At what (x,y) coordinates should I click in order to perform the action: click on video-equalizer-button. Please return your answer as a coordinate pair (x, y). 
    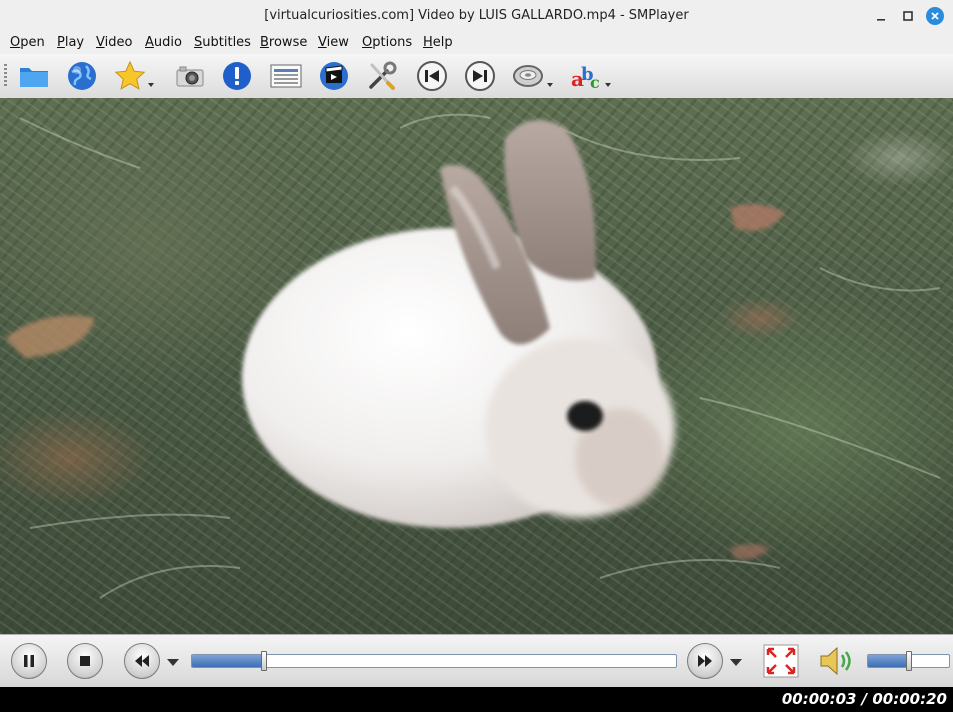
    Looking at the image, I should click on (334, 76).